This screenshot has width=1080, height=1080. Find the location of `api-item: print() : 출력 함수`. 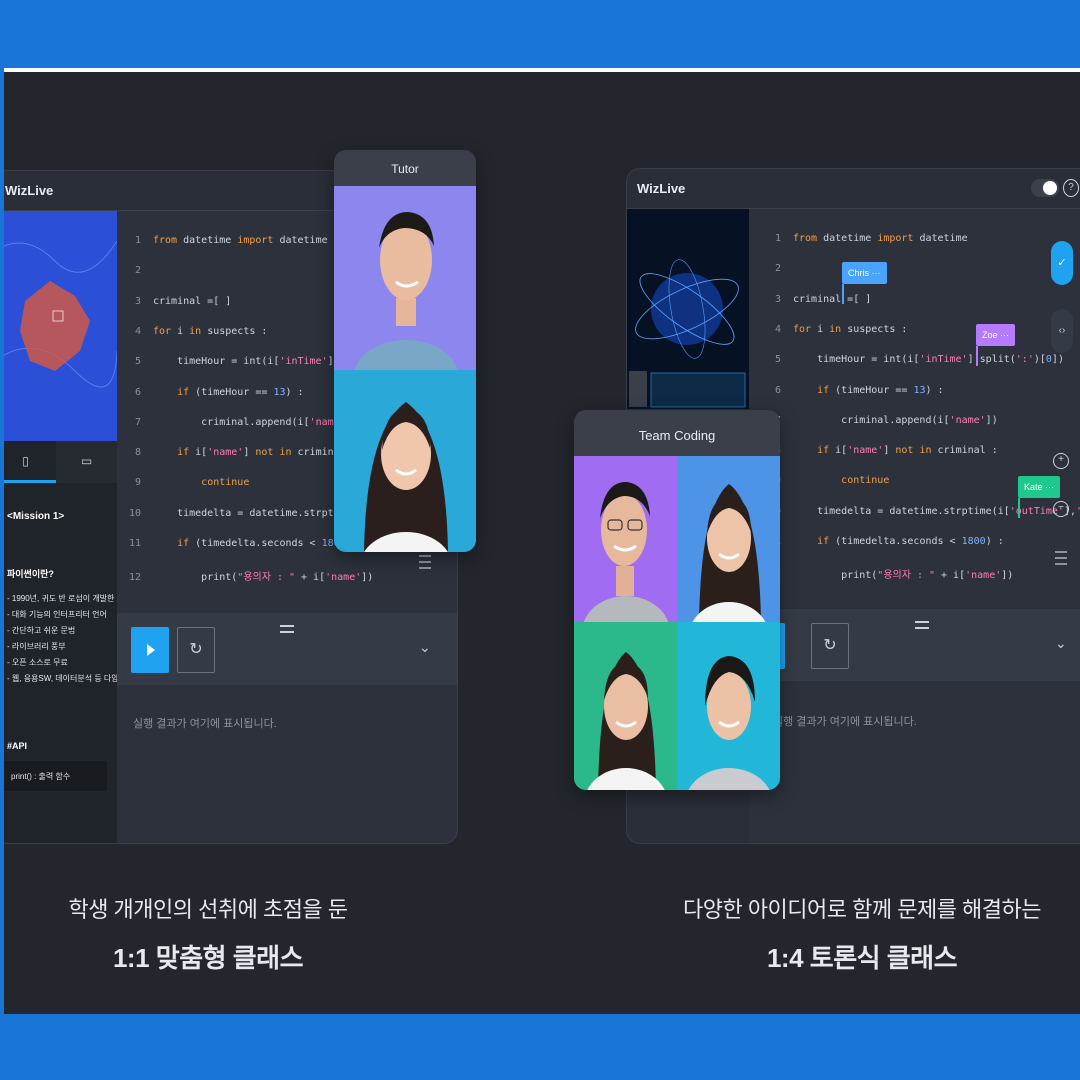

api-item: print() : 출력 함수 is located at coordinates (55, 776).